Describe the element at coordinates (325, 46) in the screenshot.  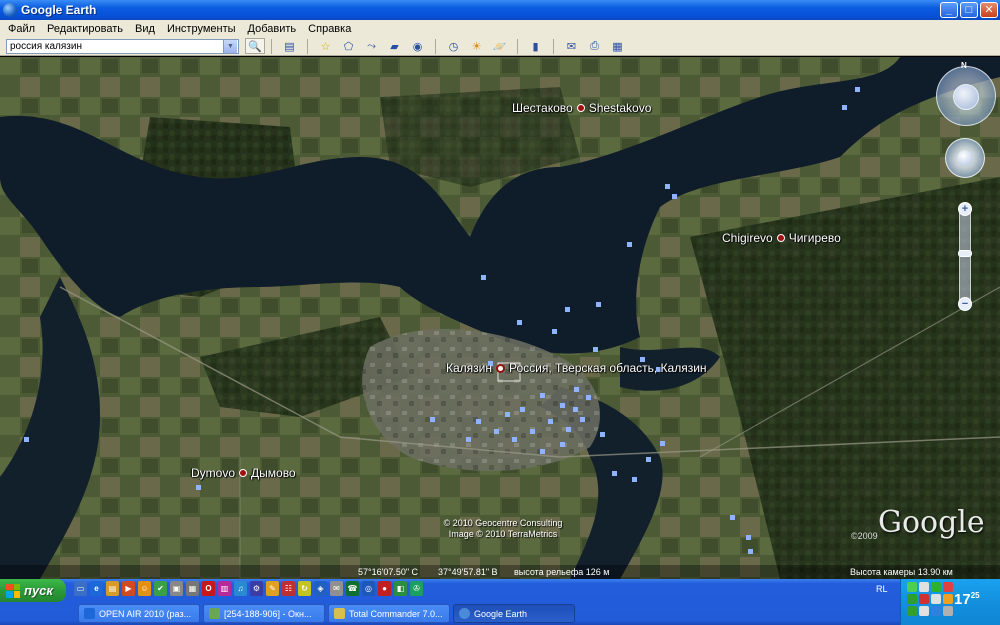
I see `placemark-icon: ☆` at that location.